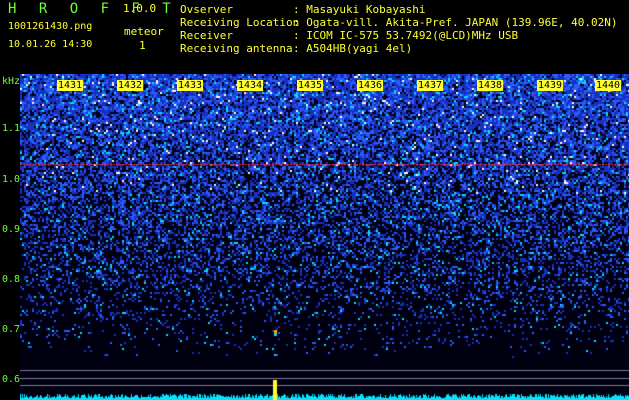 Image resolution: width=629 pixels, height=400 pixels. I want to click on y-tick-label: 1.1, so click(11, 128).